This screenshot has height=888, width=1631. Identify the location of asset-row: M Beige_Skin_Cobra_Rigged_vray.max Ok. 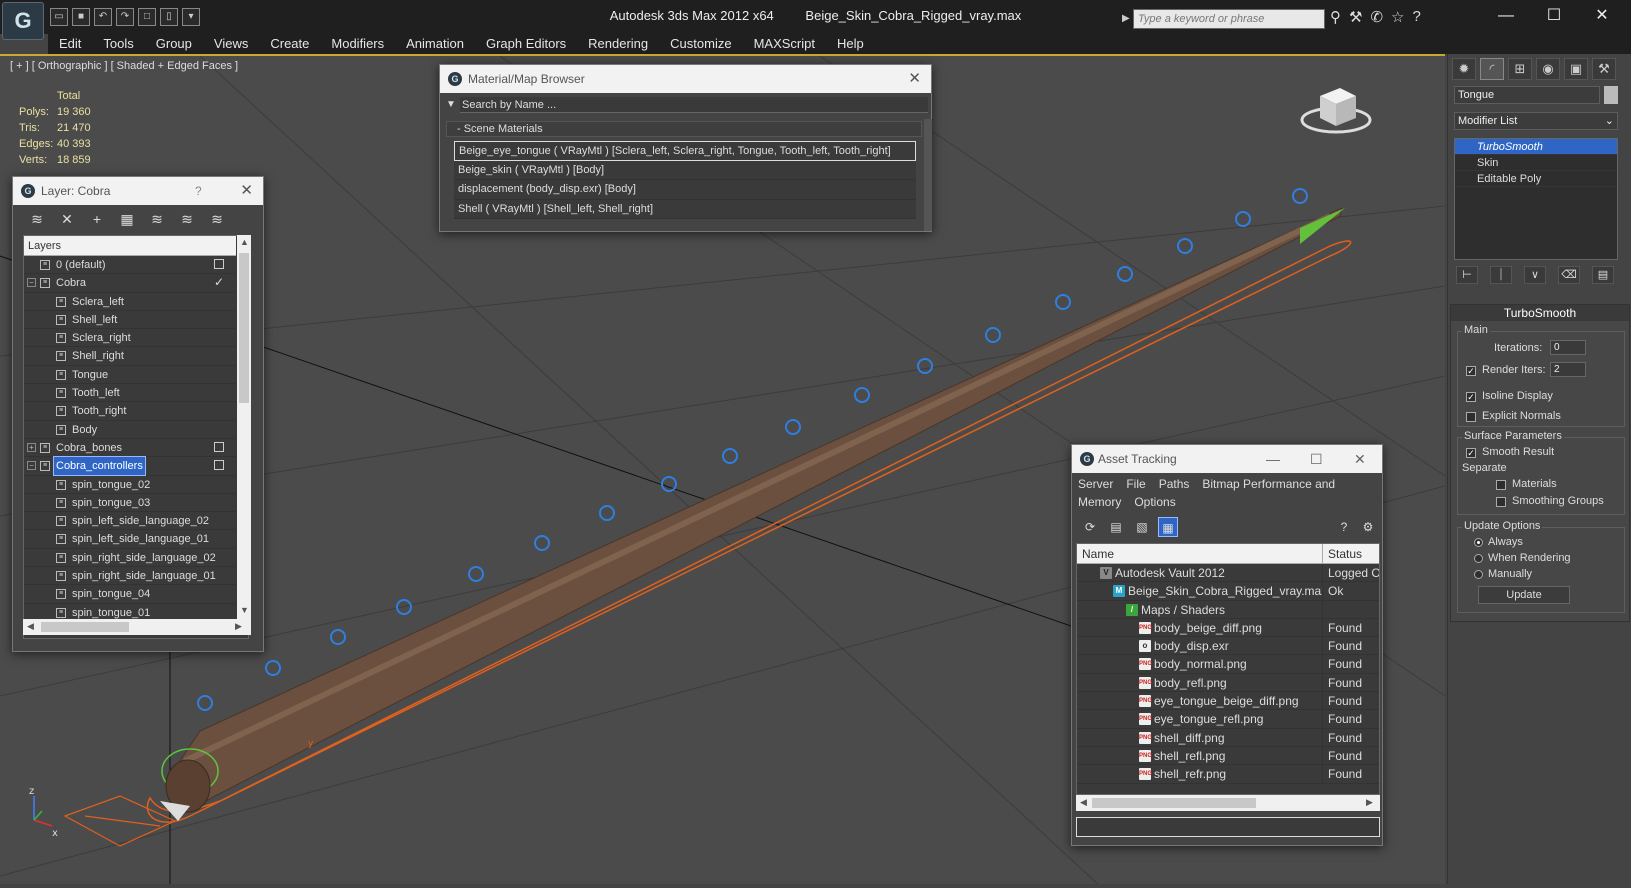
(1228, 591).